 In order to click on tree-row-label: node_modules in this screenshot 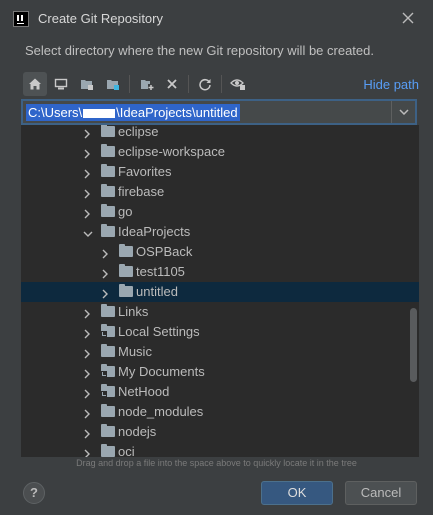, I will do `click(161, 411)`.